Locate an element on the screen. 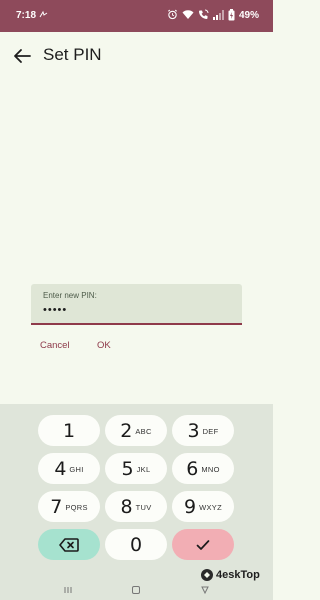 The width and height of the screenshot is (320, 600). wifi-icon is located at coordinates (188, 16).